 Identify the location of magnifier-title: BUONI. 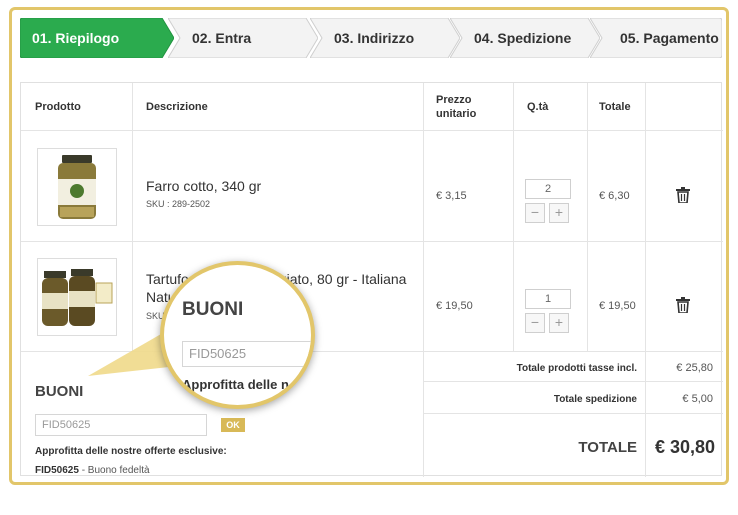
(213, 309).